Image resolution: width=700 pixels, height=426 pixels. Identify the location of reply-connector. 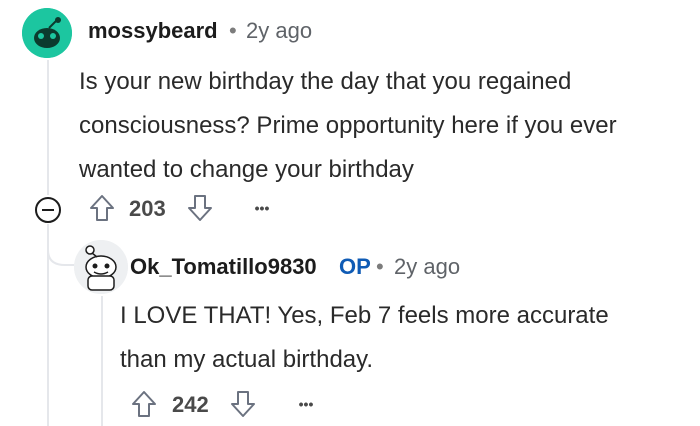
(61, 248).